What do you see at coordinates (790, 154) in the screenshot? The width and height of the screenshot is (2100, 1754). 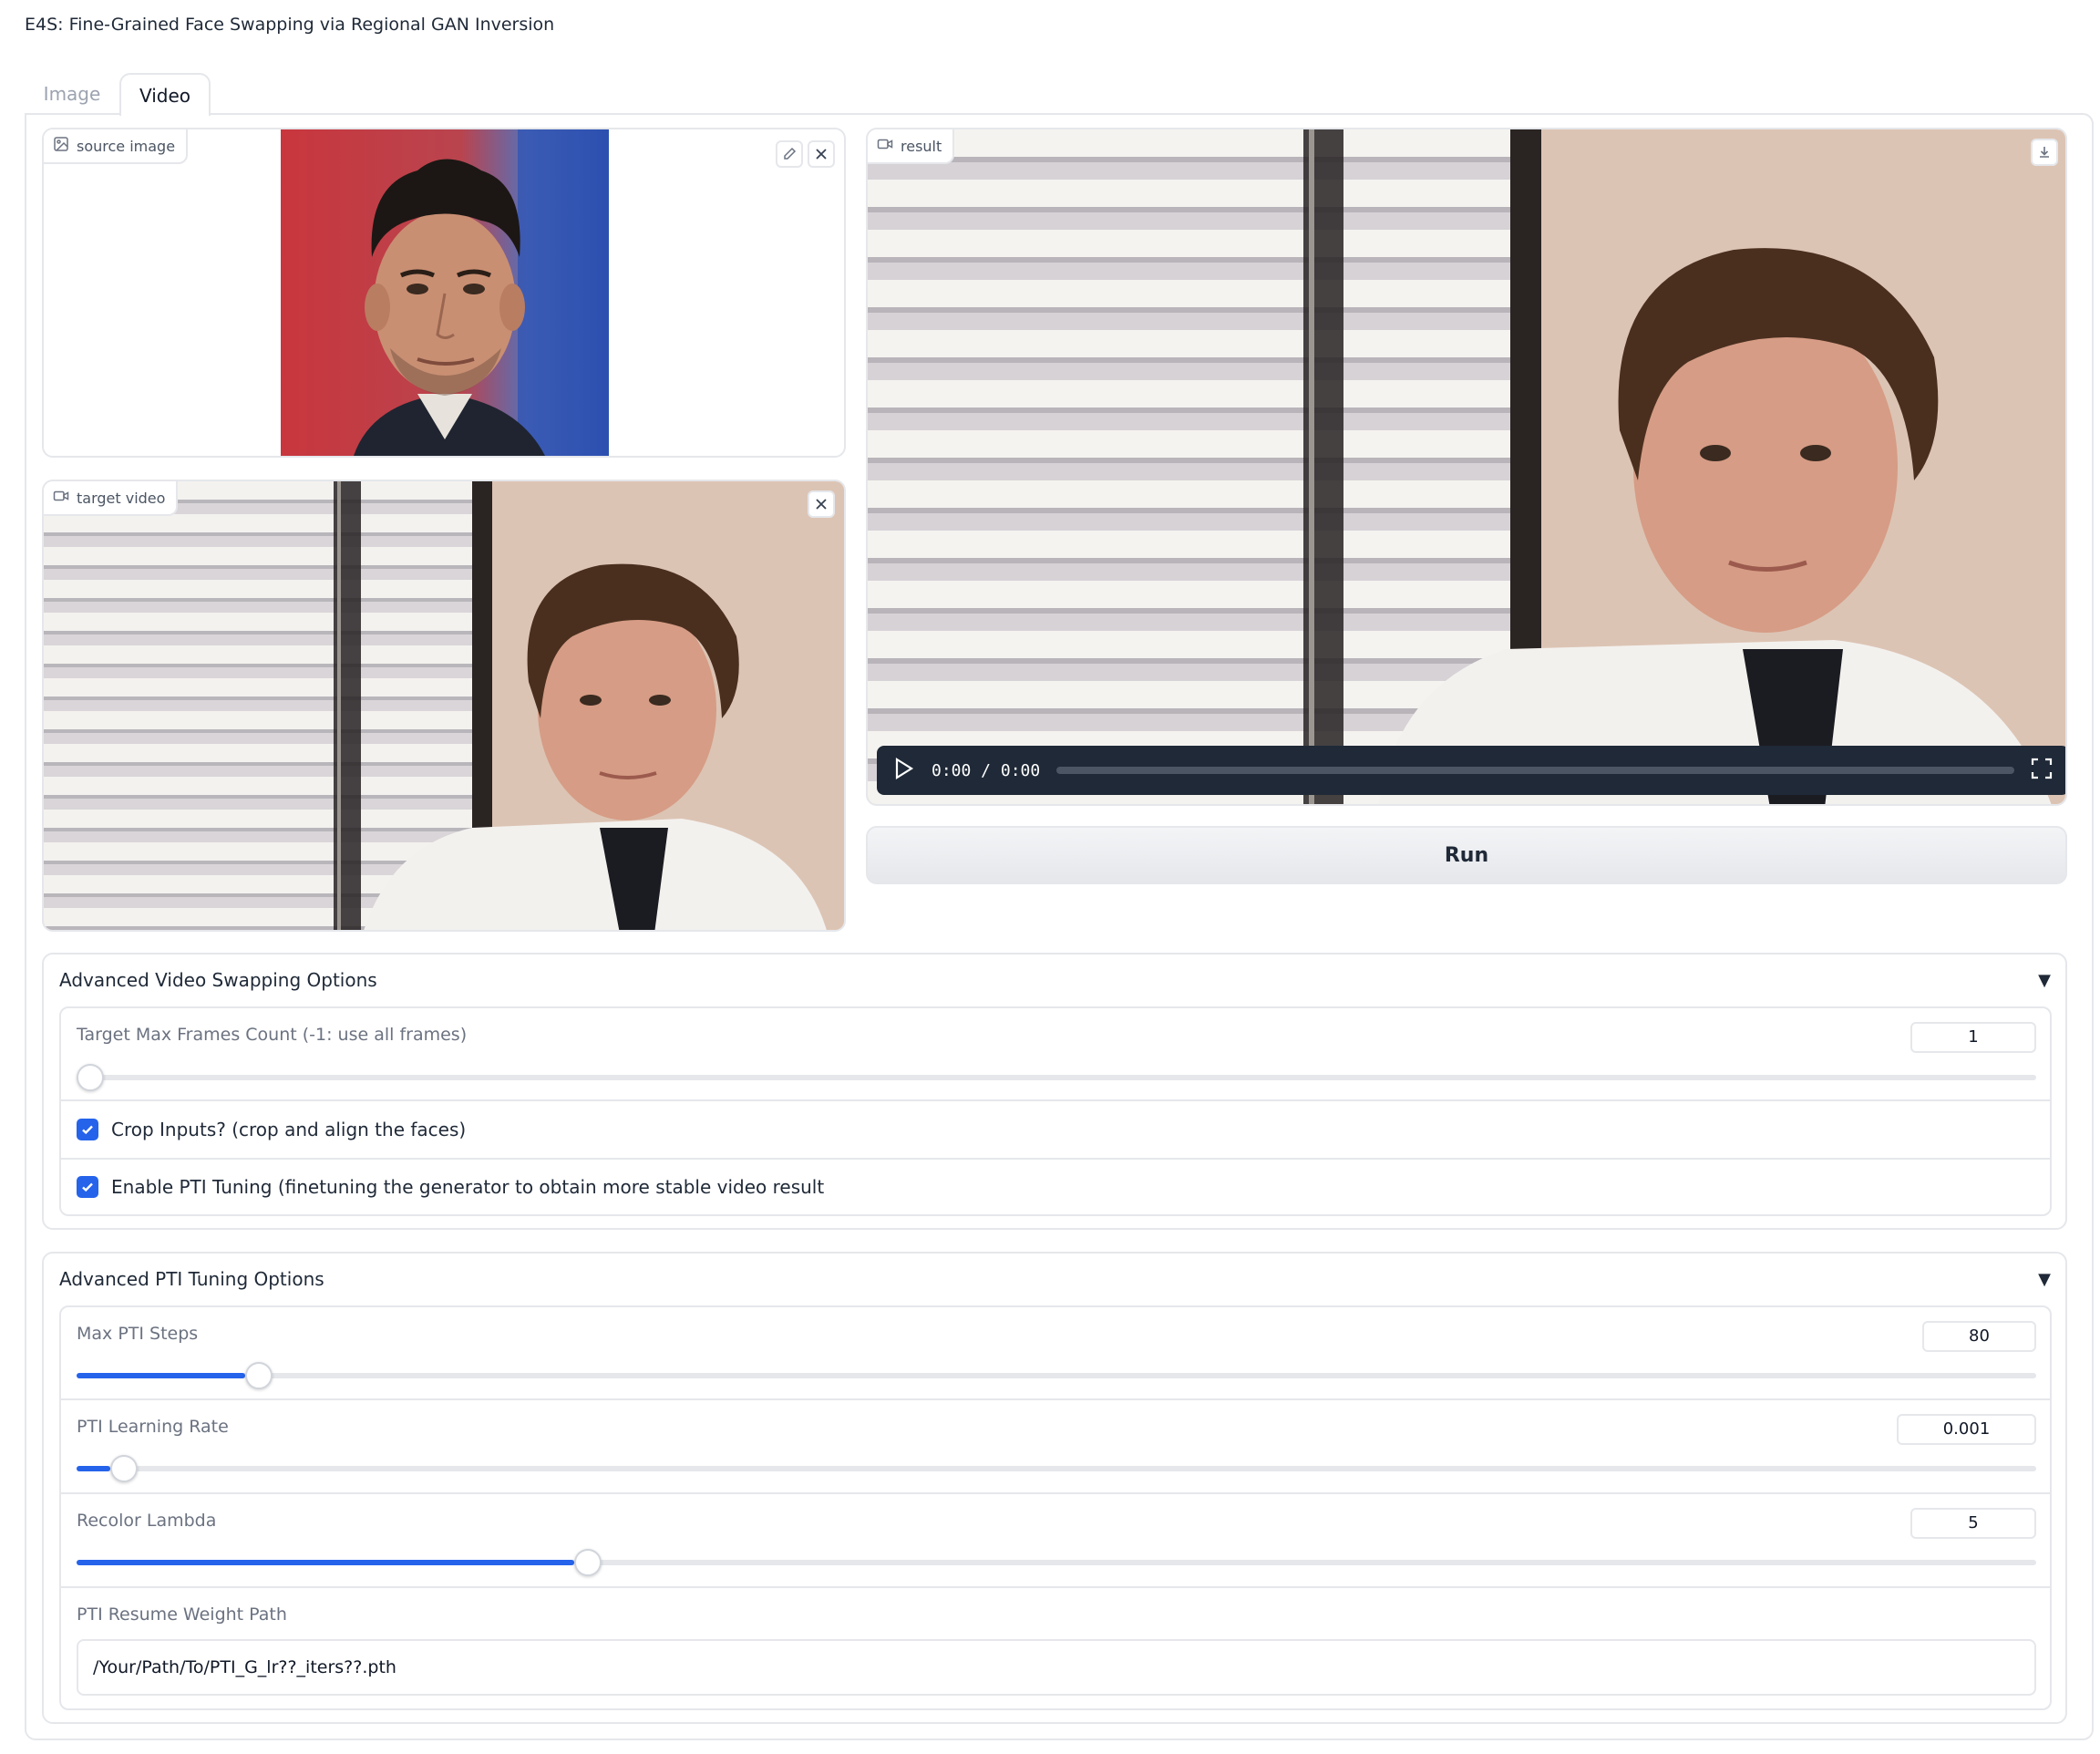 I see `edit-icon` at bounding box center [790, 154].